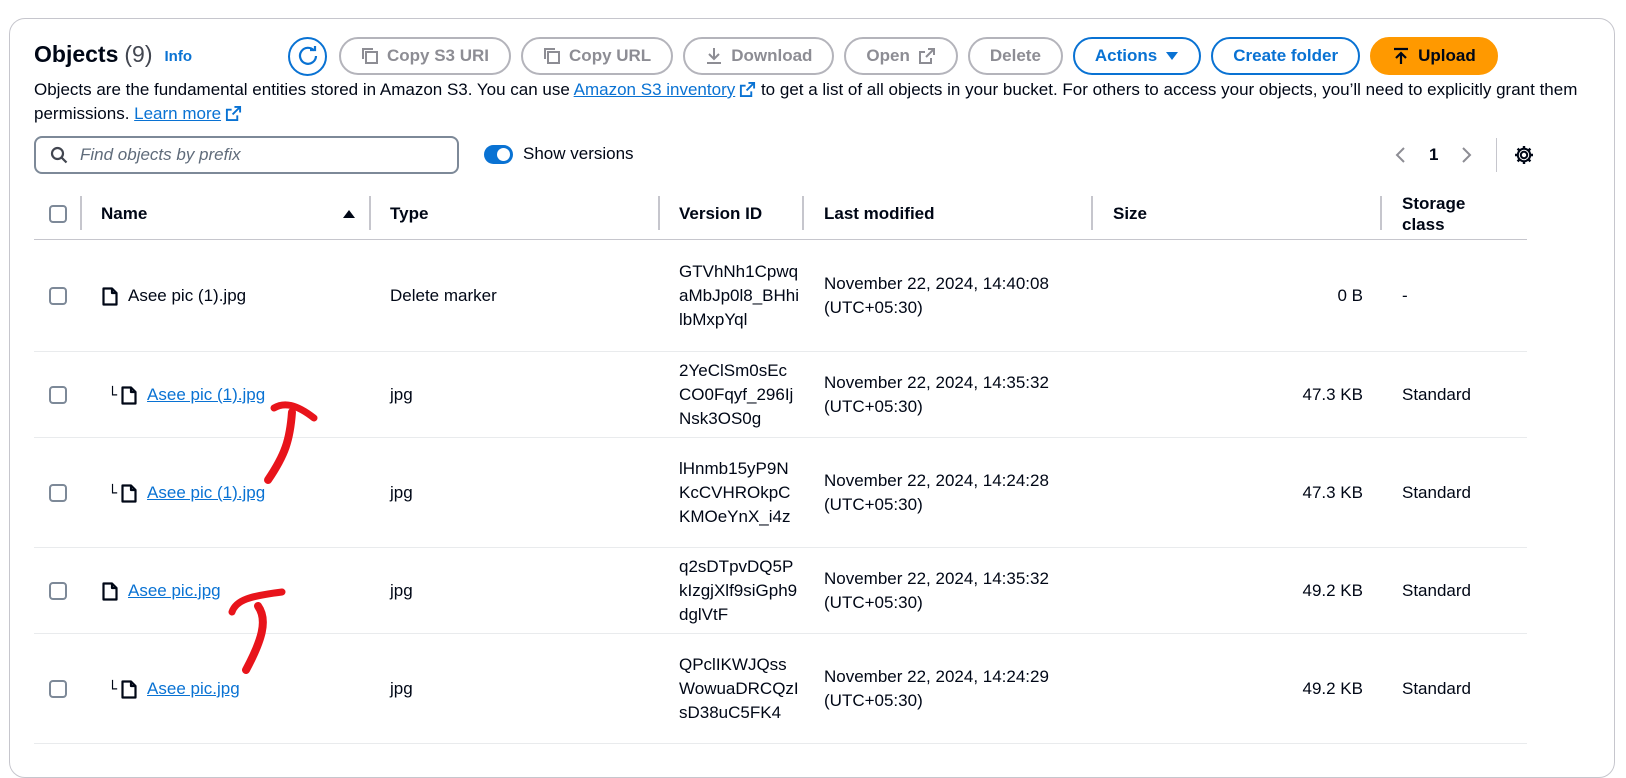 The width and height of the screenshot is (1626, 778). I want to click on open-button: Open, so click(901, 56).